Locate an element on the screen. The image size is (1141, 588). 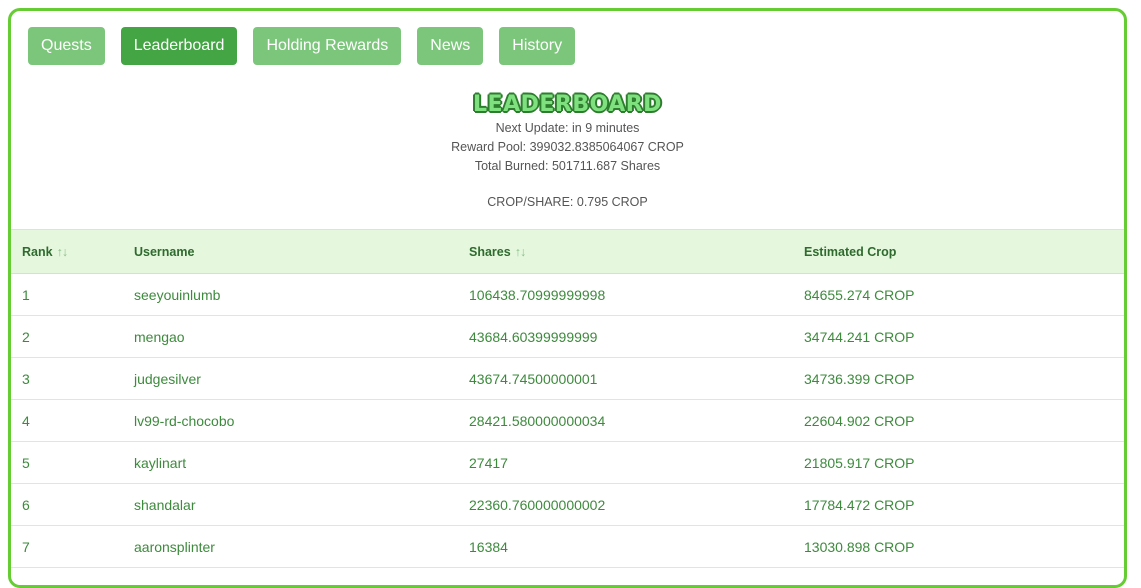
column-header-username: Username is located at coordinates (301, 251).